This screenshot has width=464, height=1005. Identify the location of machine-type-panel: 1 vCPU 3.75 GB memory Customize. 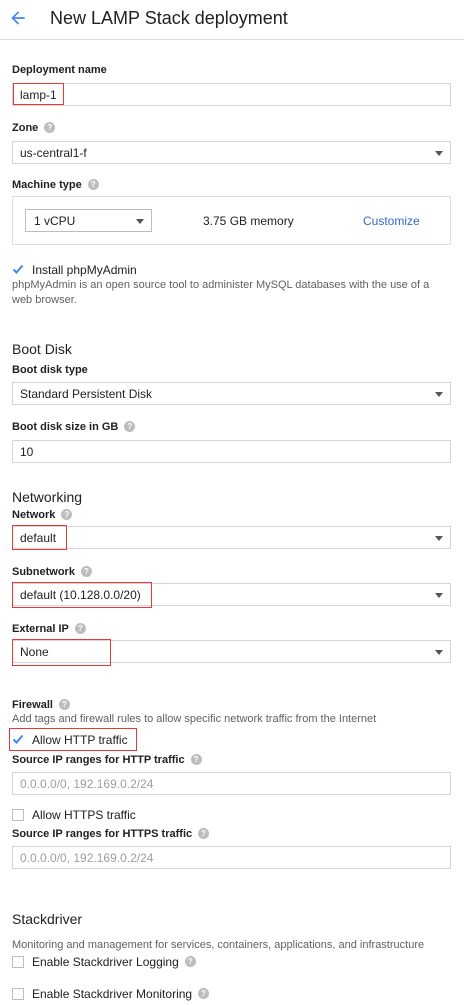
(231, 220).